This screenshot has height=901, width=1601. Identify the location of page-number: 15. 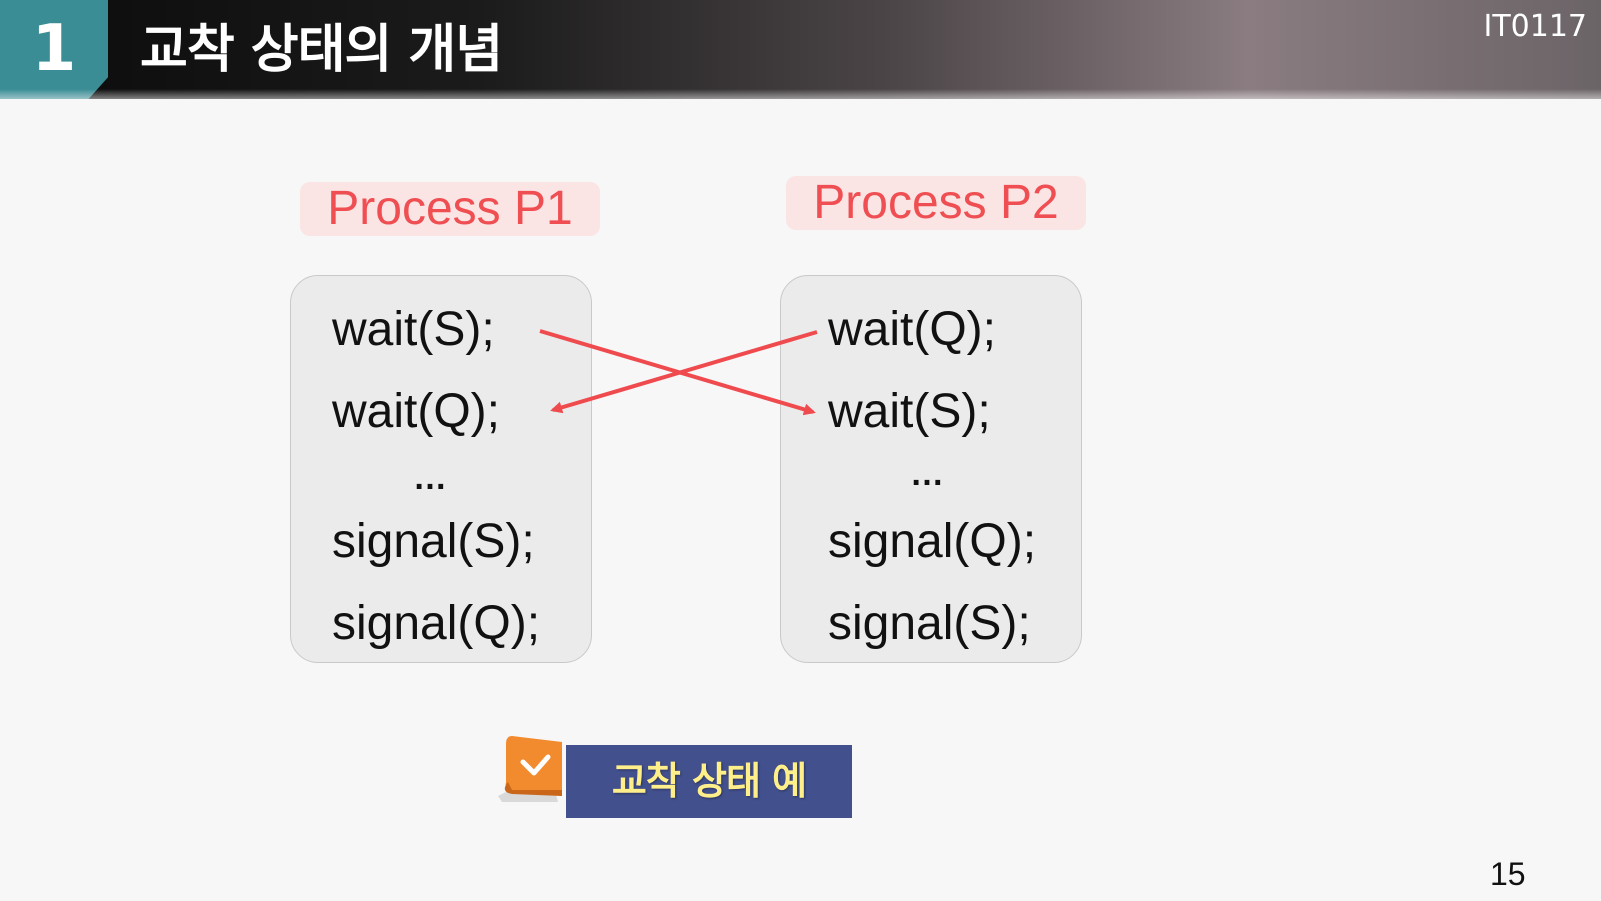
(1508, 874).